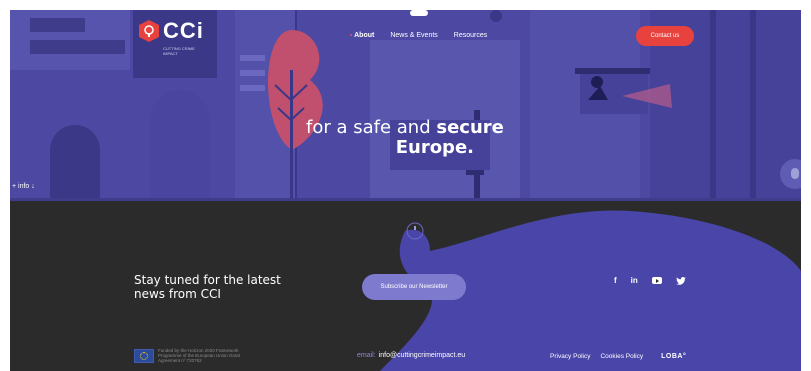 This screenshot has height=371, width=811. What do you see at coordinates (570, 356) in the screenshot?
I see `privacy-policy-link: Privacy Policy` at bounding box center [570, 356].